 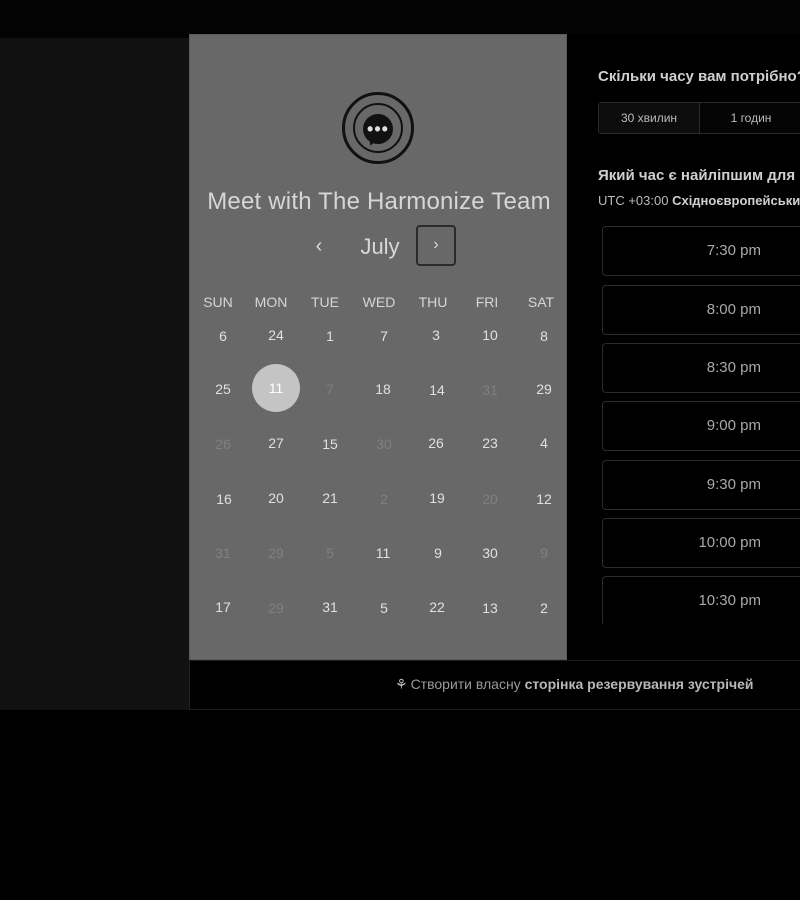 I want to click on weekday-label: THU, so click(x=433, y=302).